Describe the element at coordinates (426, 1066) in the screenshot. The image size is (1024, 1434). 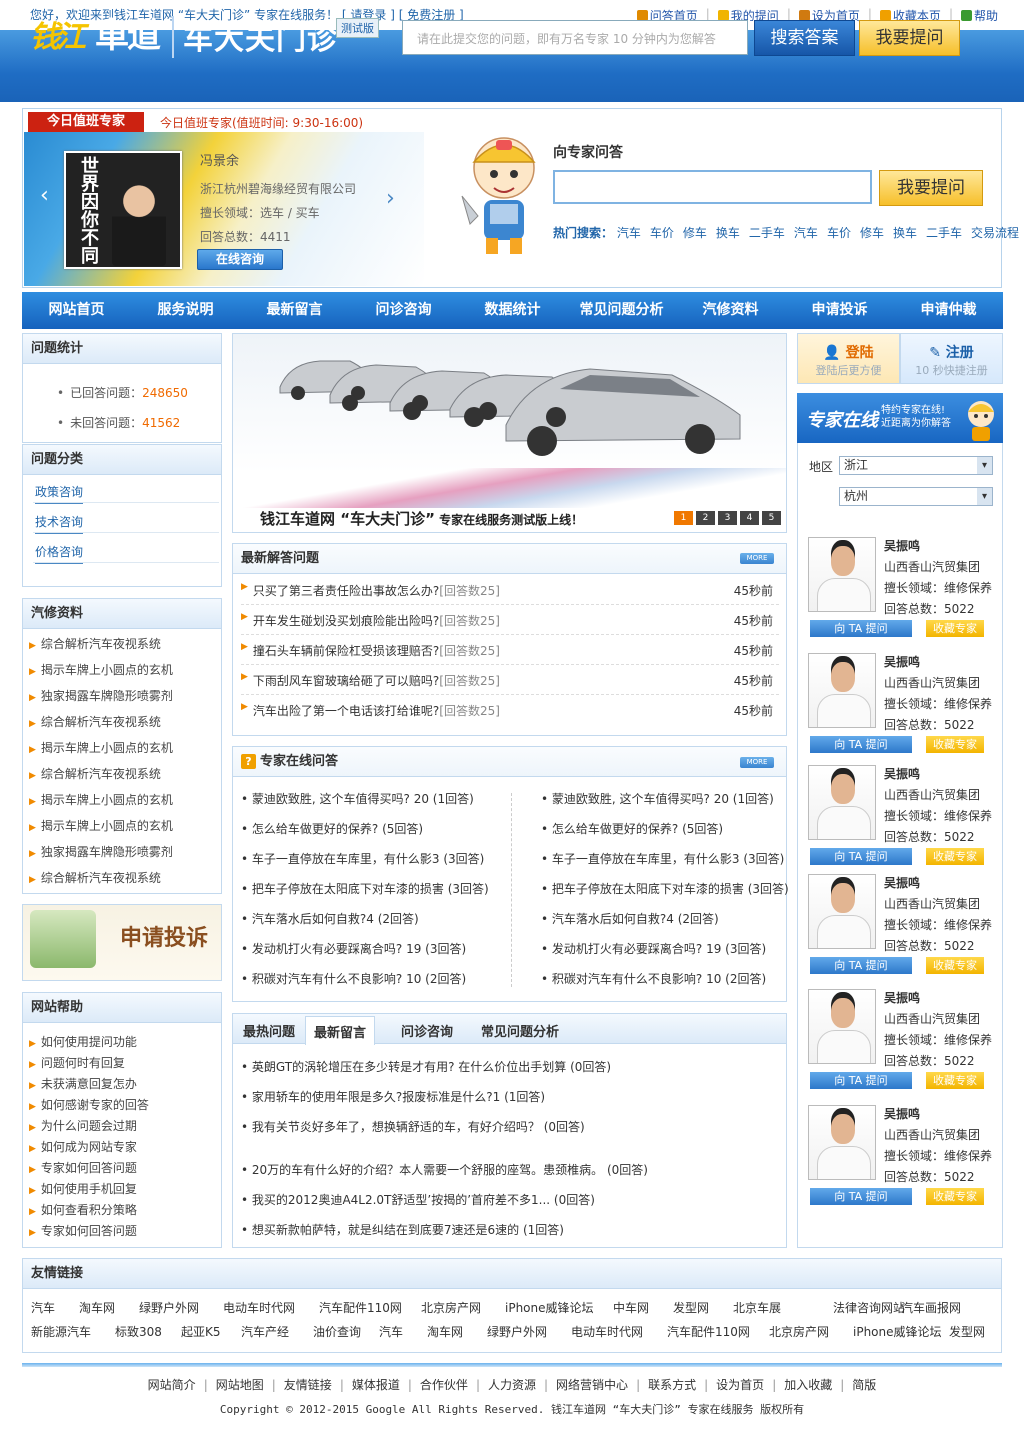
I see `list-item: • 英朗GT的涡轮增压在多少转是才有用? 在什么价位出手划算 (0回答)` at that location.